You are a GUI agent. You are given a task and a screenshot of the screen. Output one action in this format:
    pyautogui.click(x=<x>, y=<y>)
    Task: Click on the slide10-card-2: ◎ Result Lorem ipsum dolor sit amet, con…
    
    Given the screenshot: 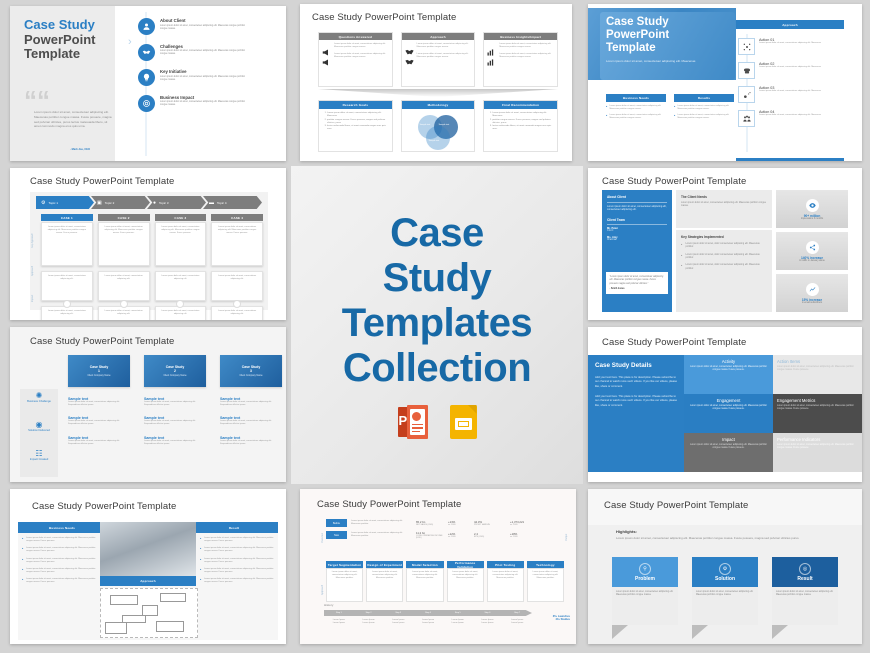 What is the action you would take?
    pyautogui.click(x=805, y=598)
    